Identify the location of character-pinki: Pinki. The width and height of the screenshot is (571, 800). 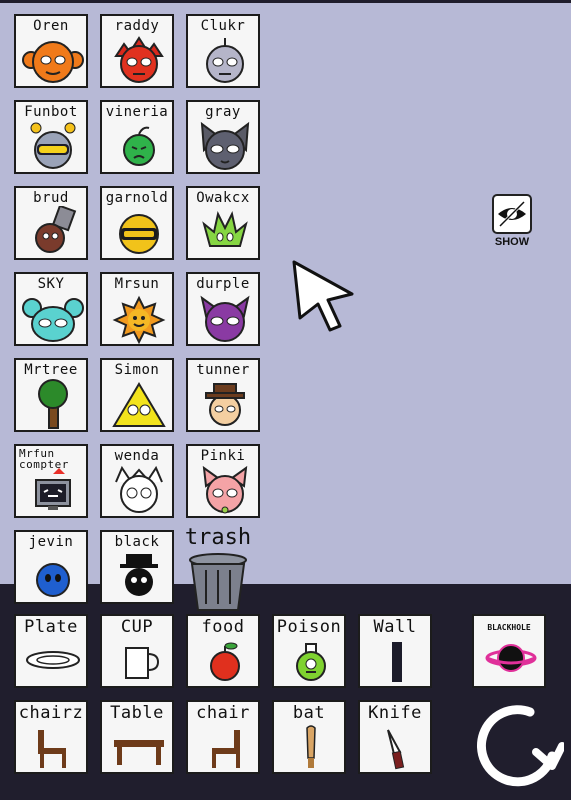
(223, 481).